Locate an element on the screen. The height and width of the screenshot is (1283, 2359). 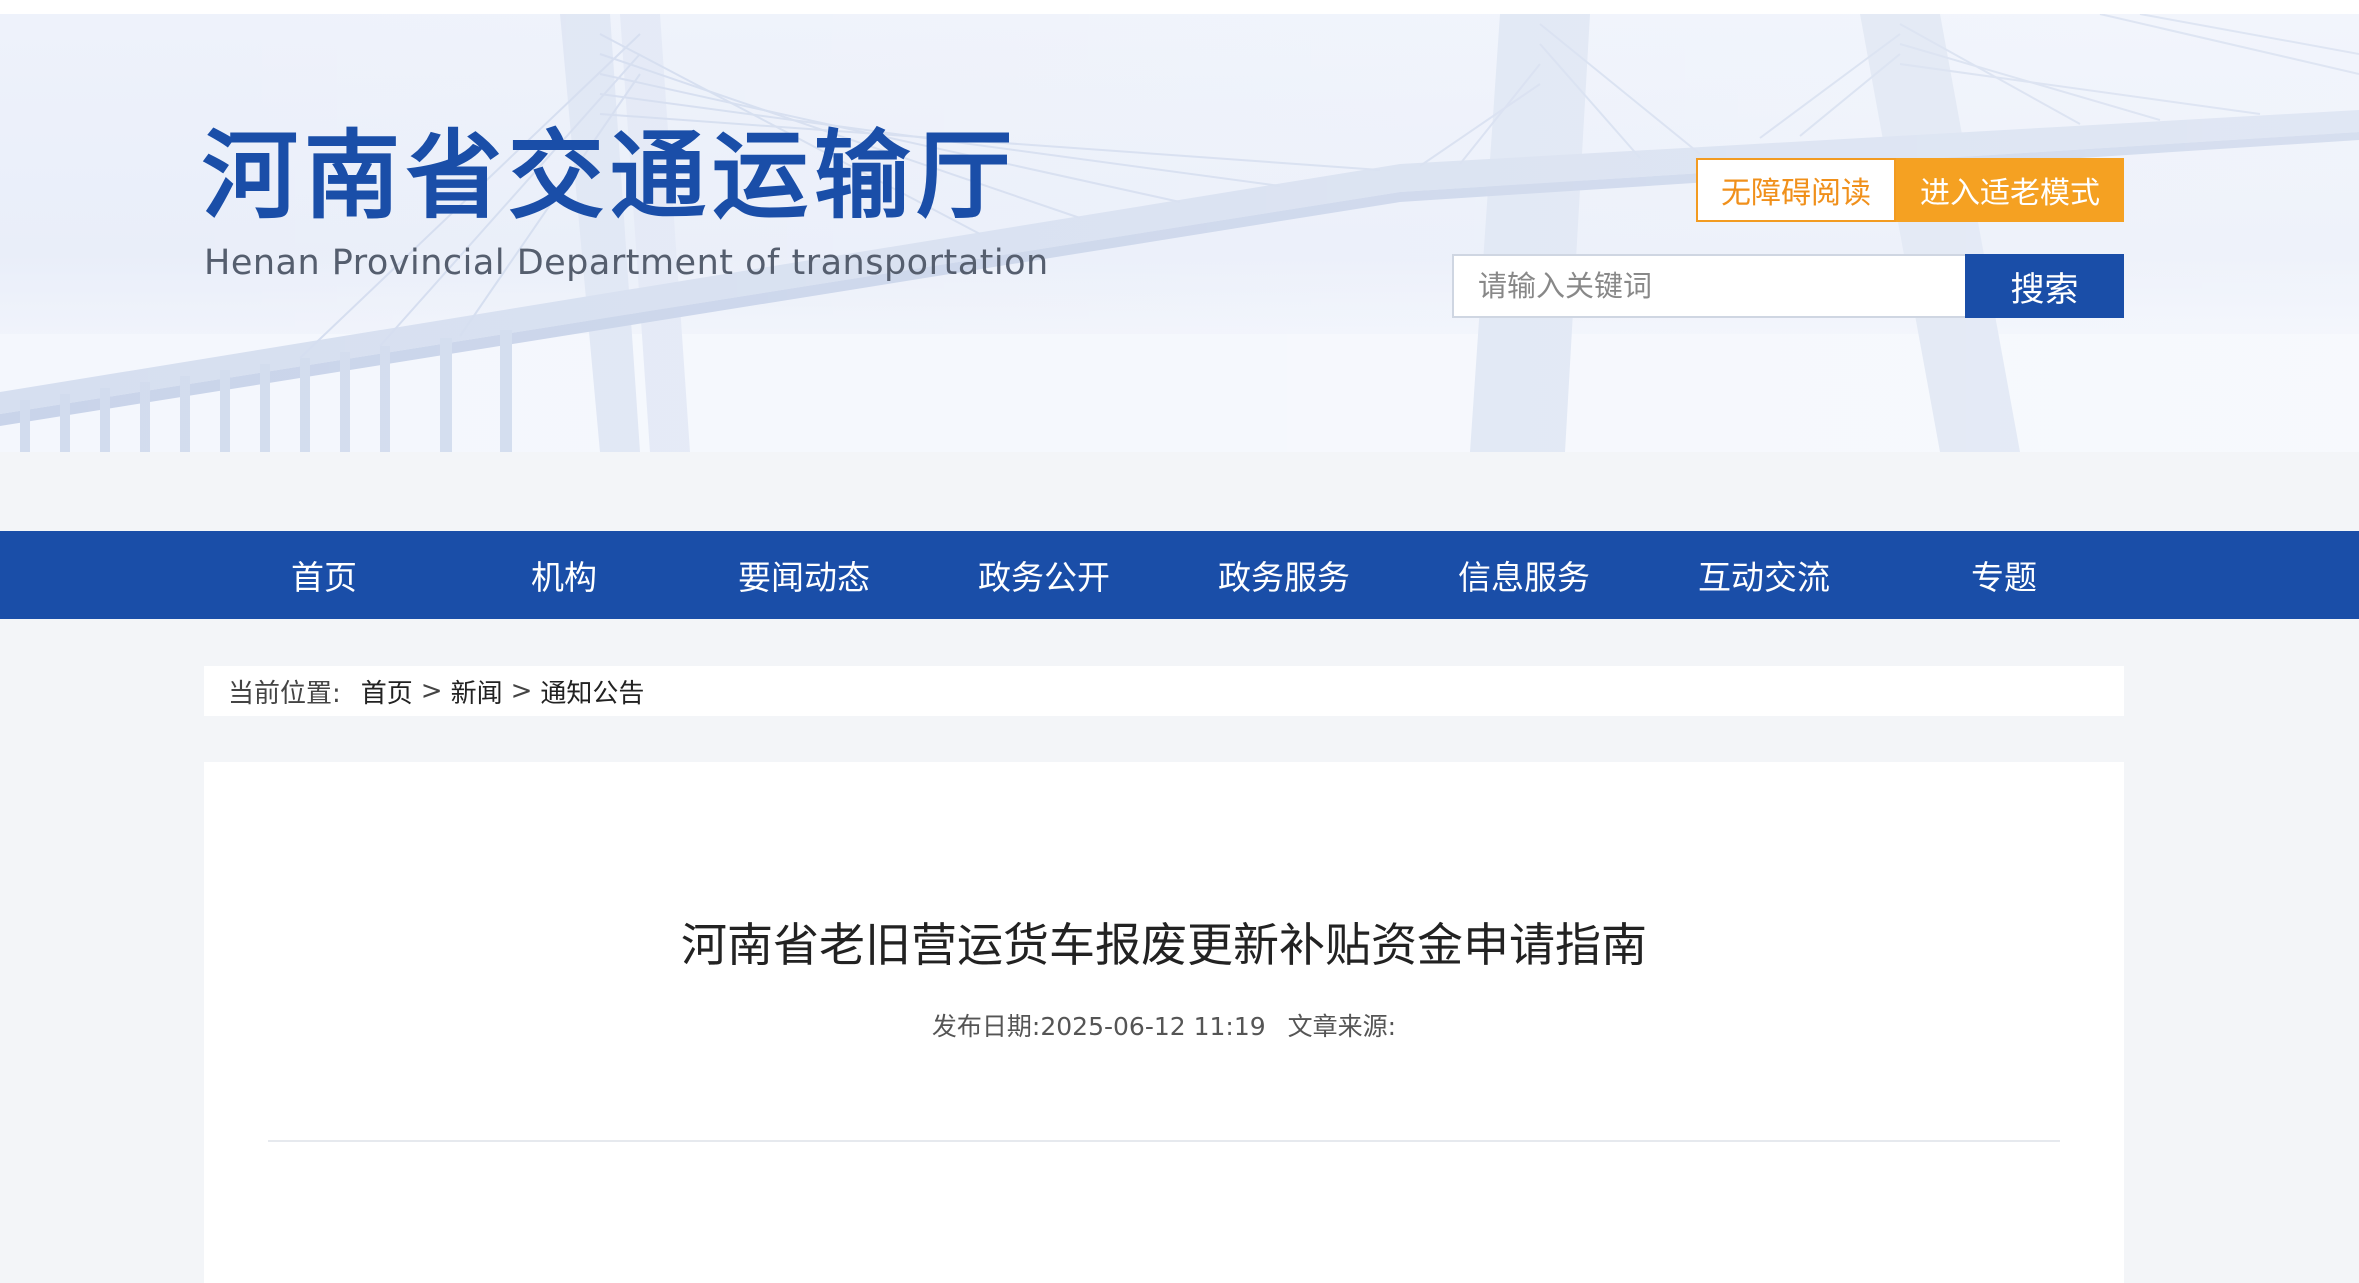
main-nav-items: 首页 机构 要闻动态 政务公开 政务服务 信息服务 互动交流 专题 is located at coordinates (1164, 575).